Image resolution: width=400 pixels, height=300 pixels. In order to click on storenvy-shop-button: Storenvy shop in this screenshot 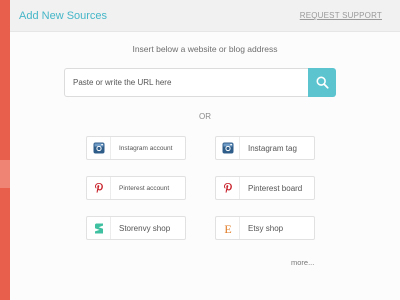, I will do `click(136, 228)`.